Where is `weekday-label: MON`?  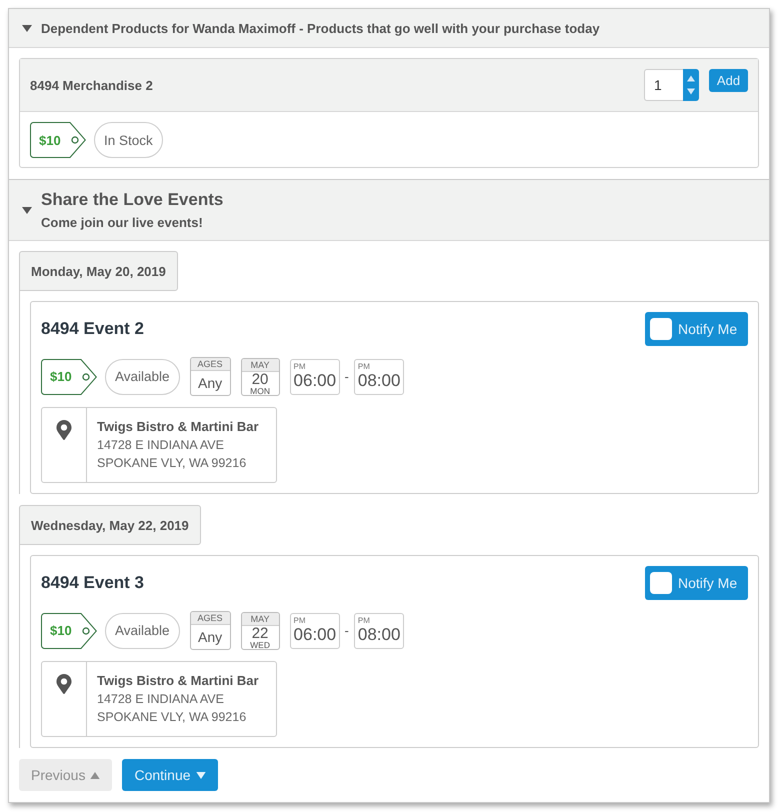
weekday-label: MON is located at coordinates (260, 390).